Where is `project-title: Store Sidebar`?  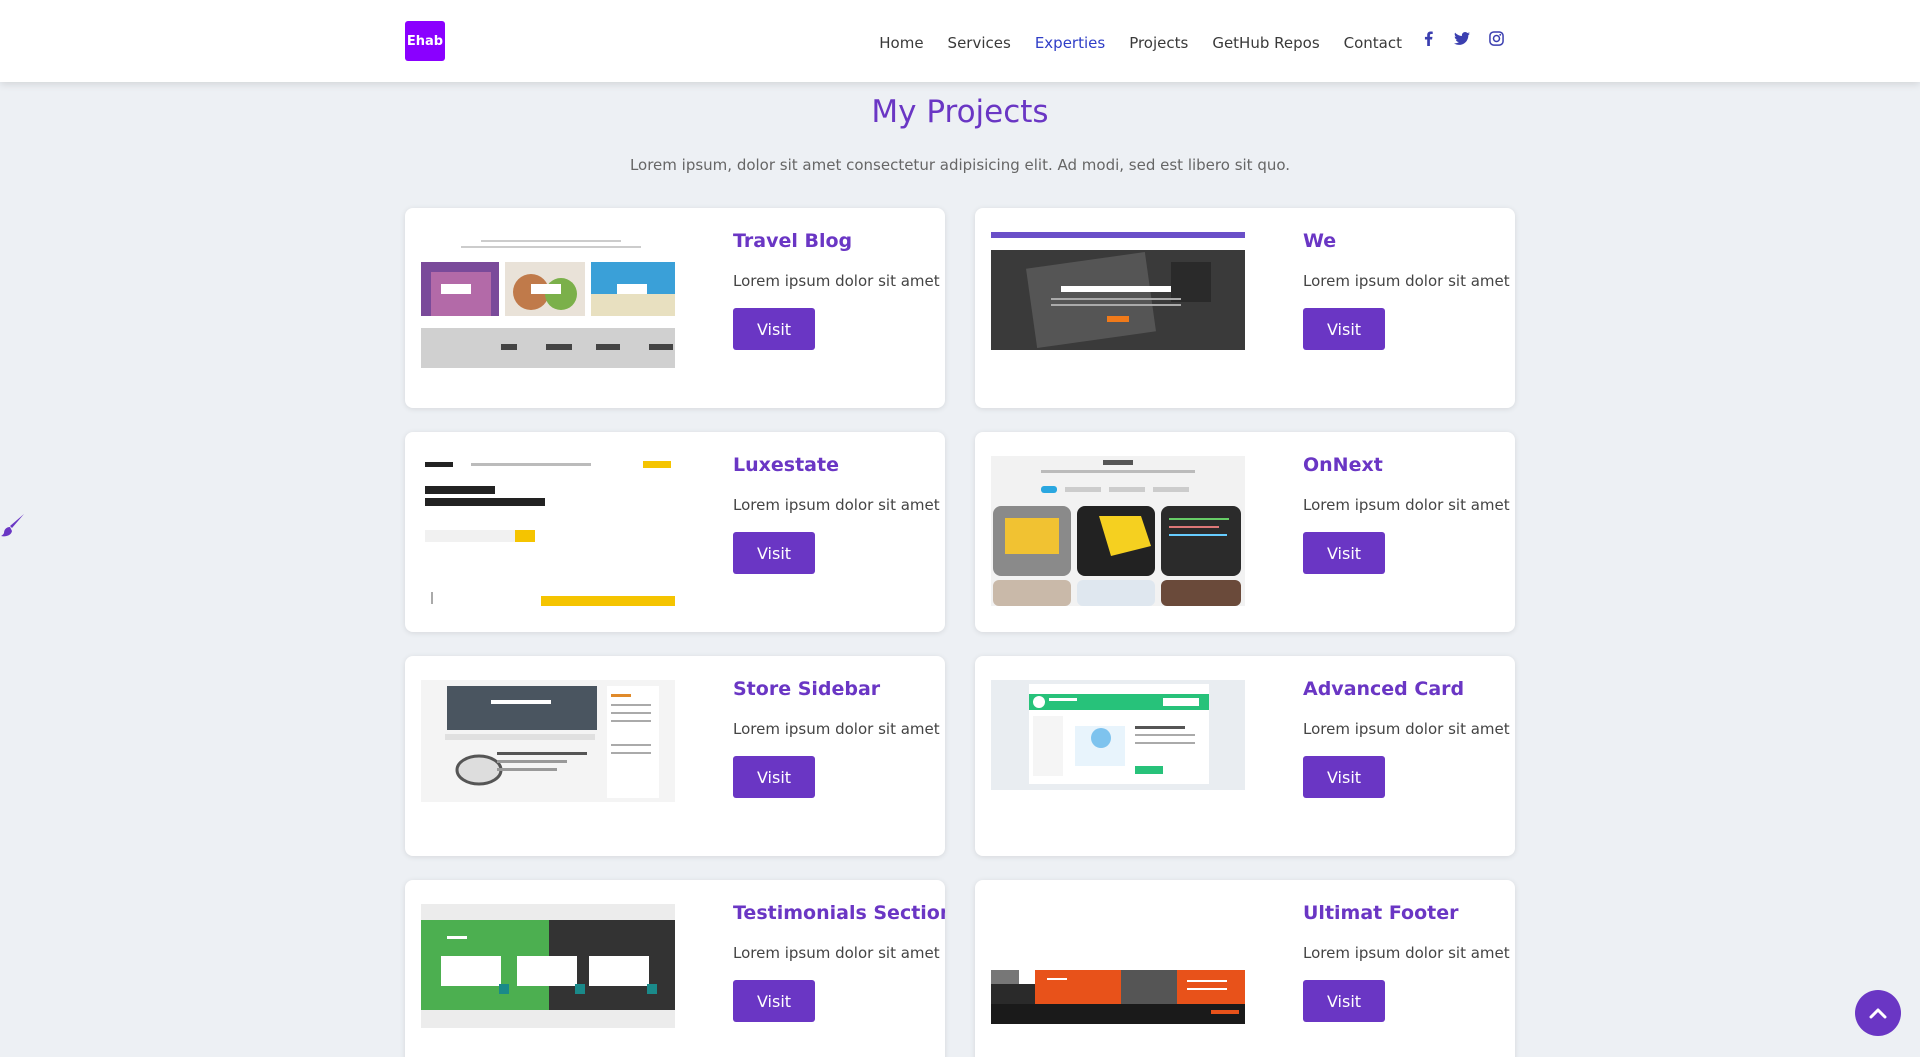
project-title: Store Sidebar is located at coordinates (807, 689).